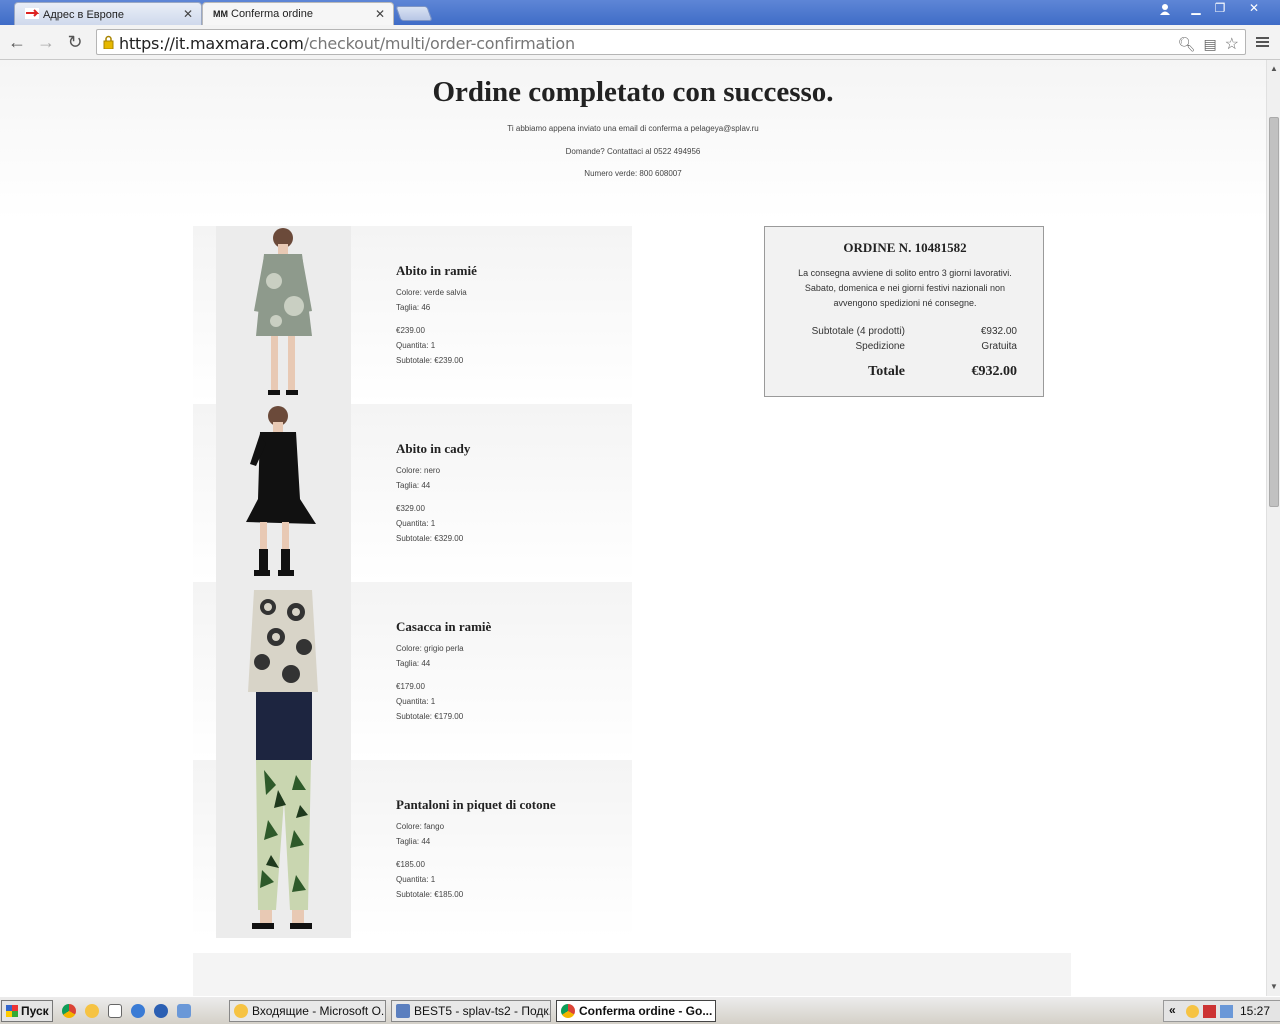 This screenshot has width=1280, height=1024. Describe the element at coordinates (414, 13) in the screenshot. I see `new-tab-button` at that location.